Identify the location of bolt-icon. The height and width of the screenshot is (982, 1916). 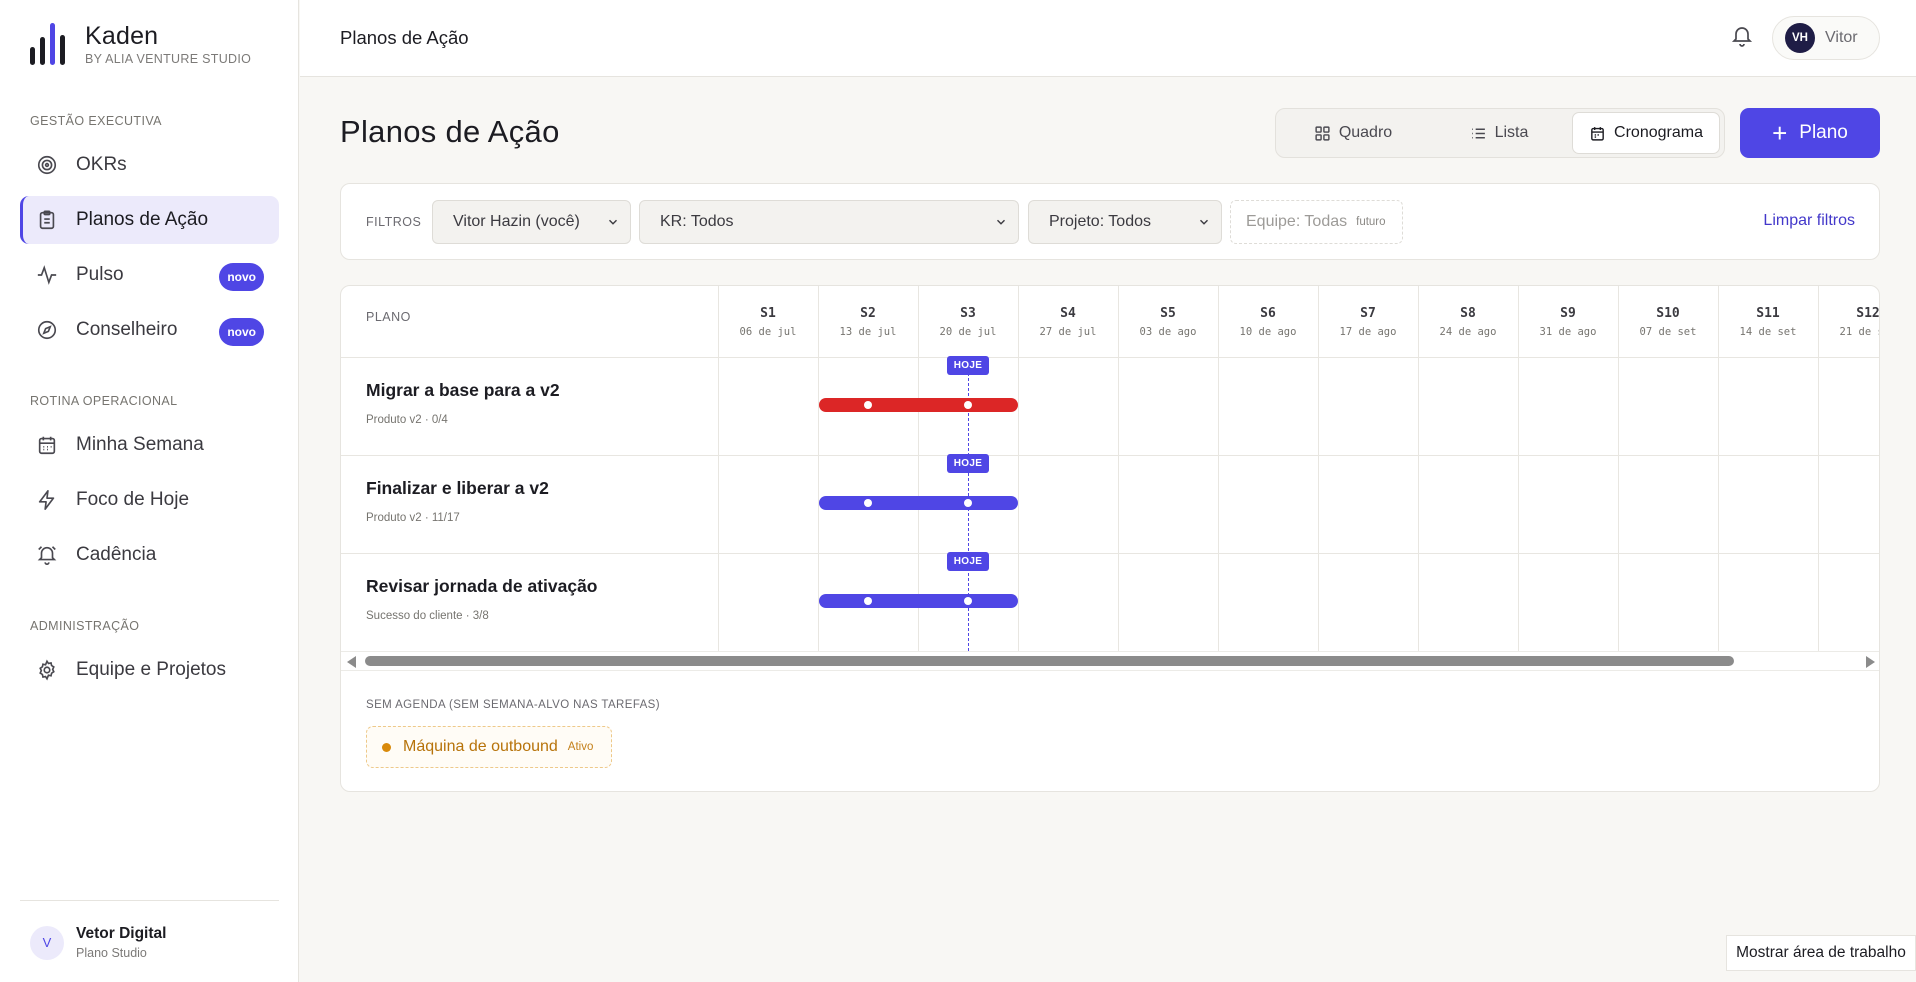
(47, 500).